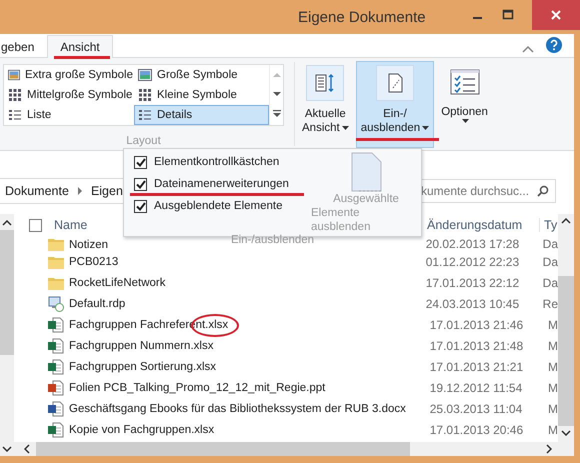  What do you see at coordinates (477, 367) in the screenshot?
I see `date-cell-text: 17.01.2013 21:21` at bounding box center [477, 367].